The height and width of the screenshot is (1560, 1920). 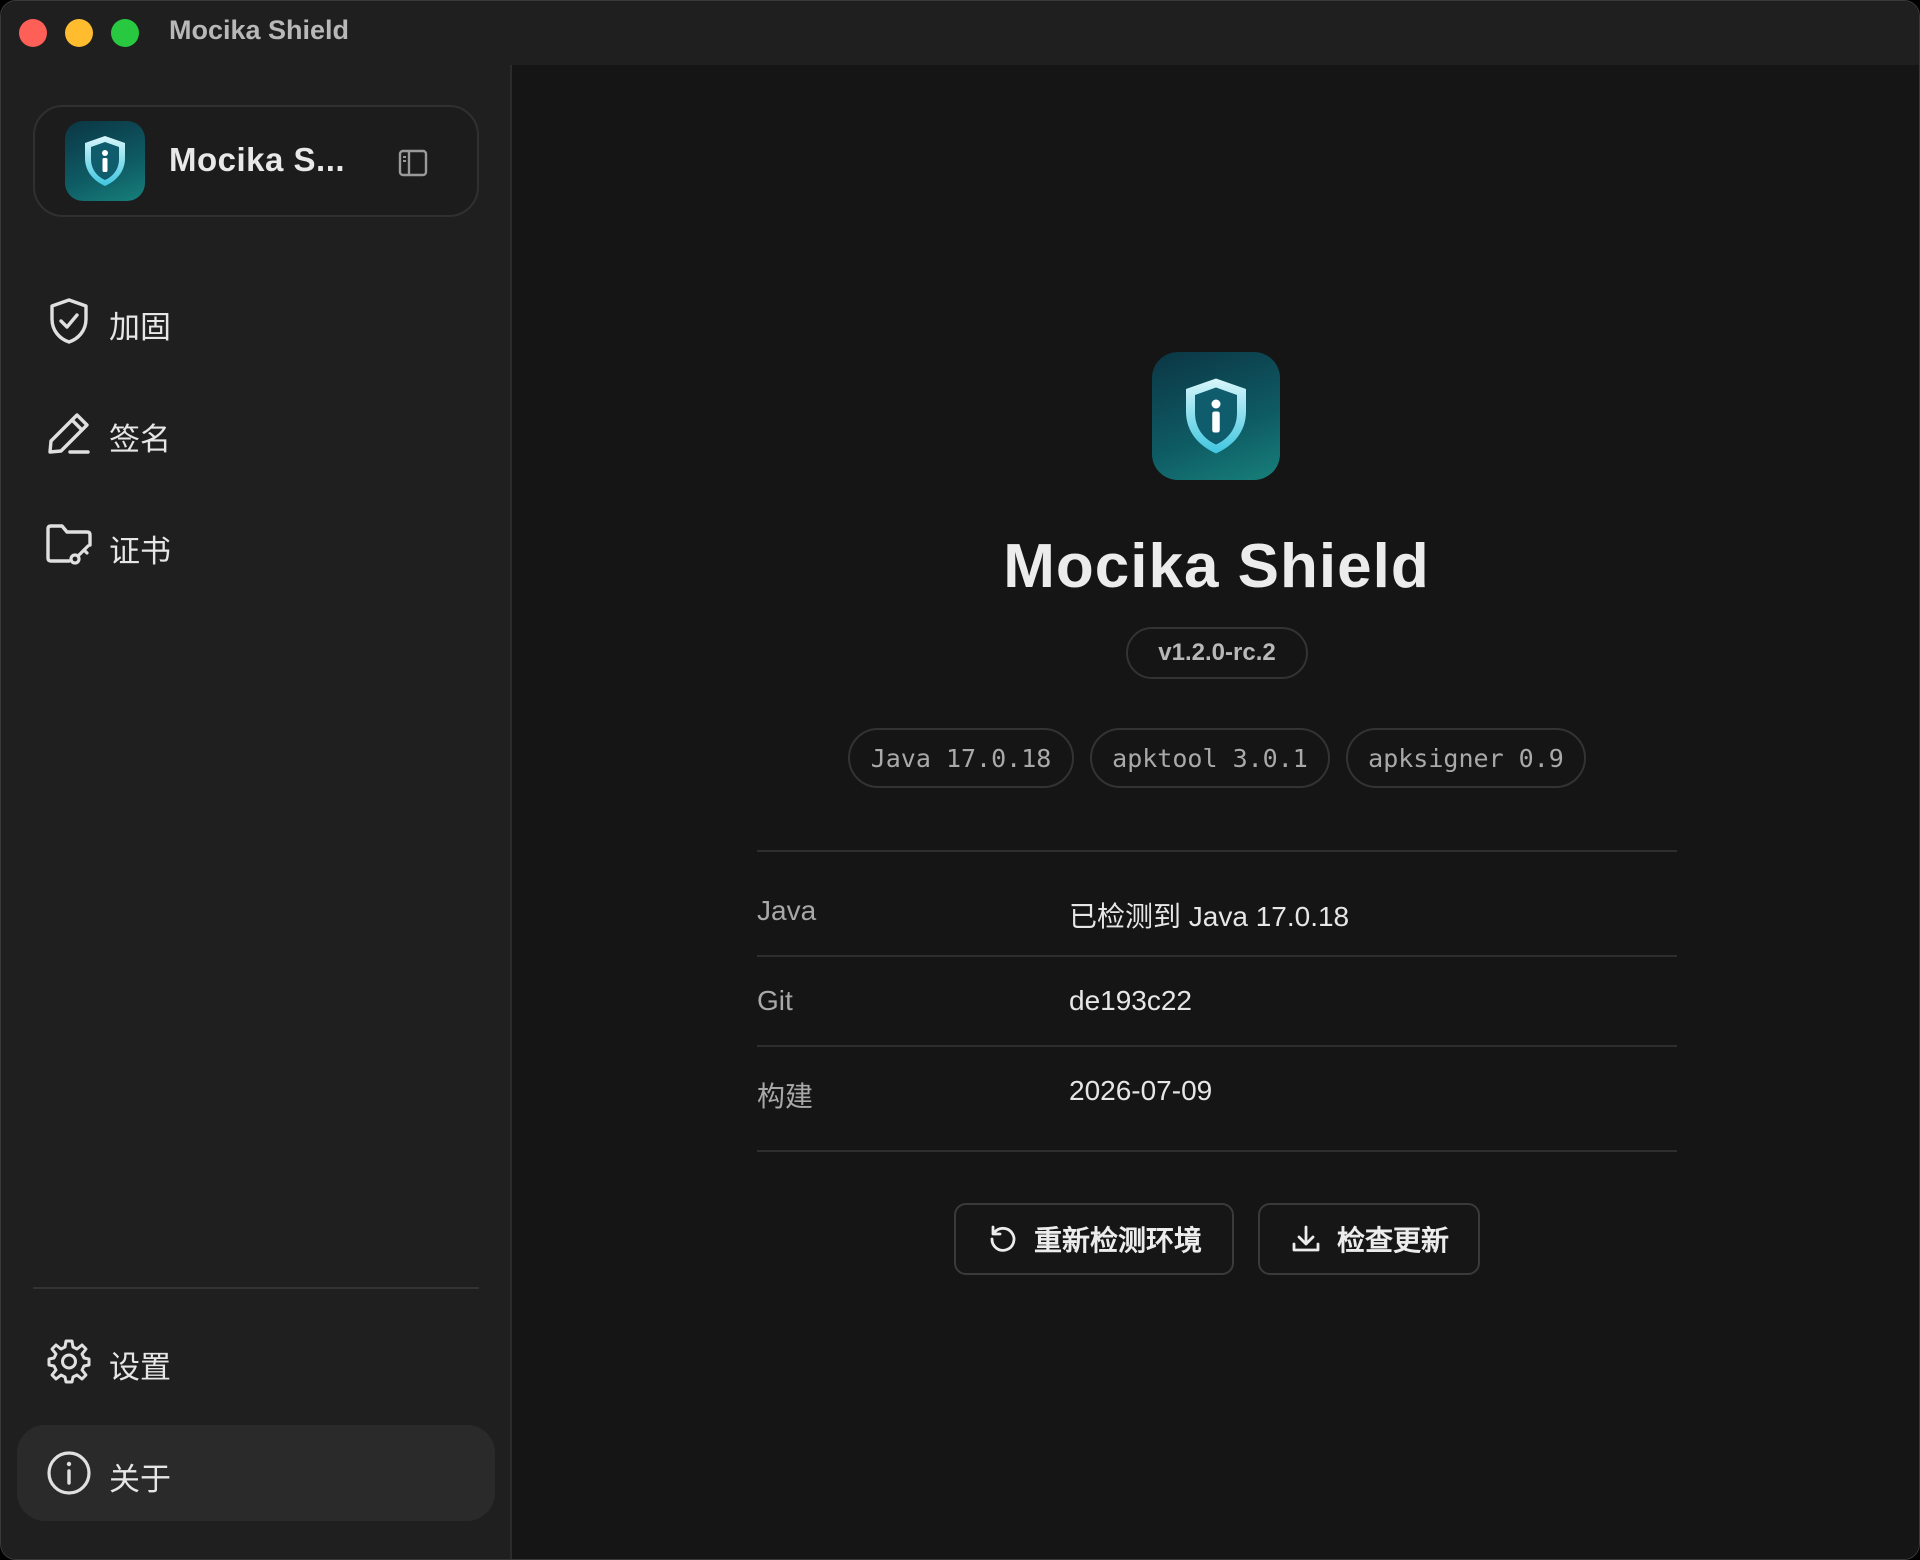 What do you see at coordinates (69, 321) in the screenshot?
I see `shield-check-icon` at bounding box center [69, 321].